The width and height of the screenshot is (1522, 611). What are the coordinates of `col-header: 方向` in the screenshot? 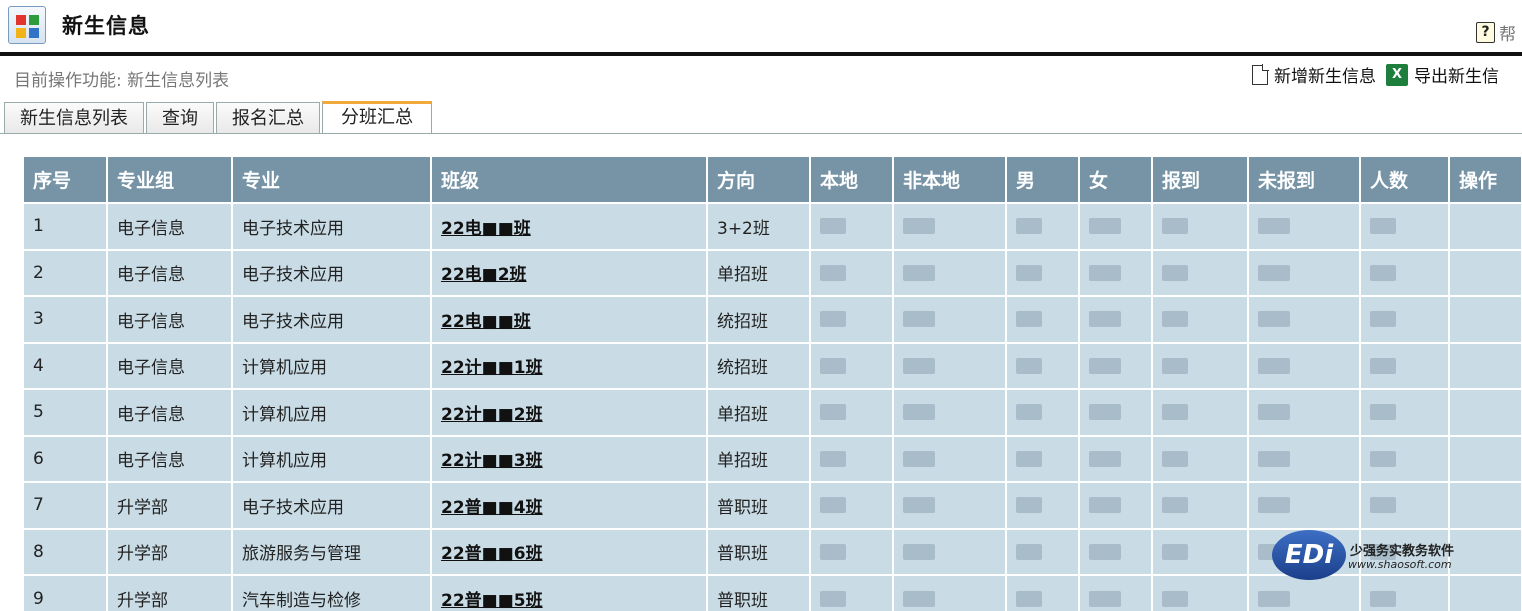 It's located at (759, 180).